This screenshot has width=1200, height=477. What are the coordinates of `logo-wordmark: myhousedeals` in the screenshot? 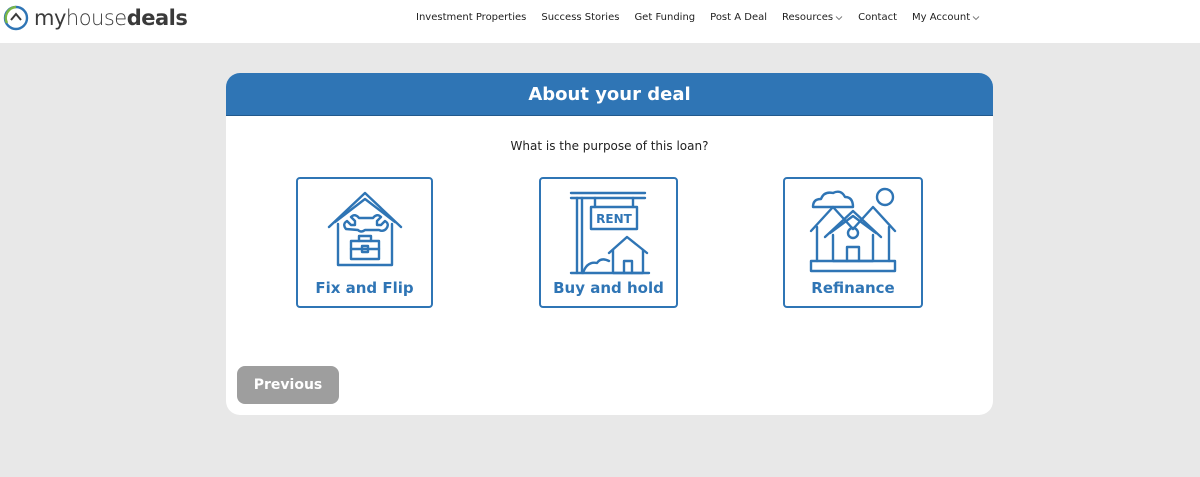 It's located at (111, 18).